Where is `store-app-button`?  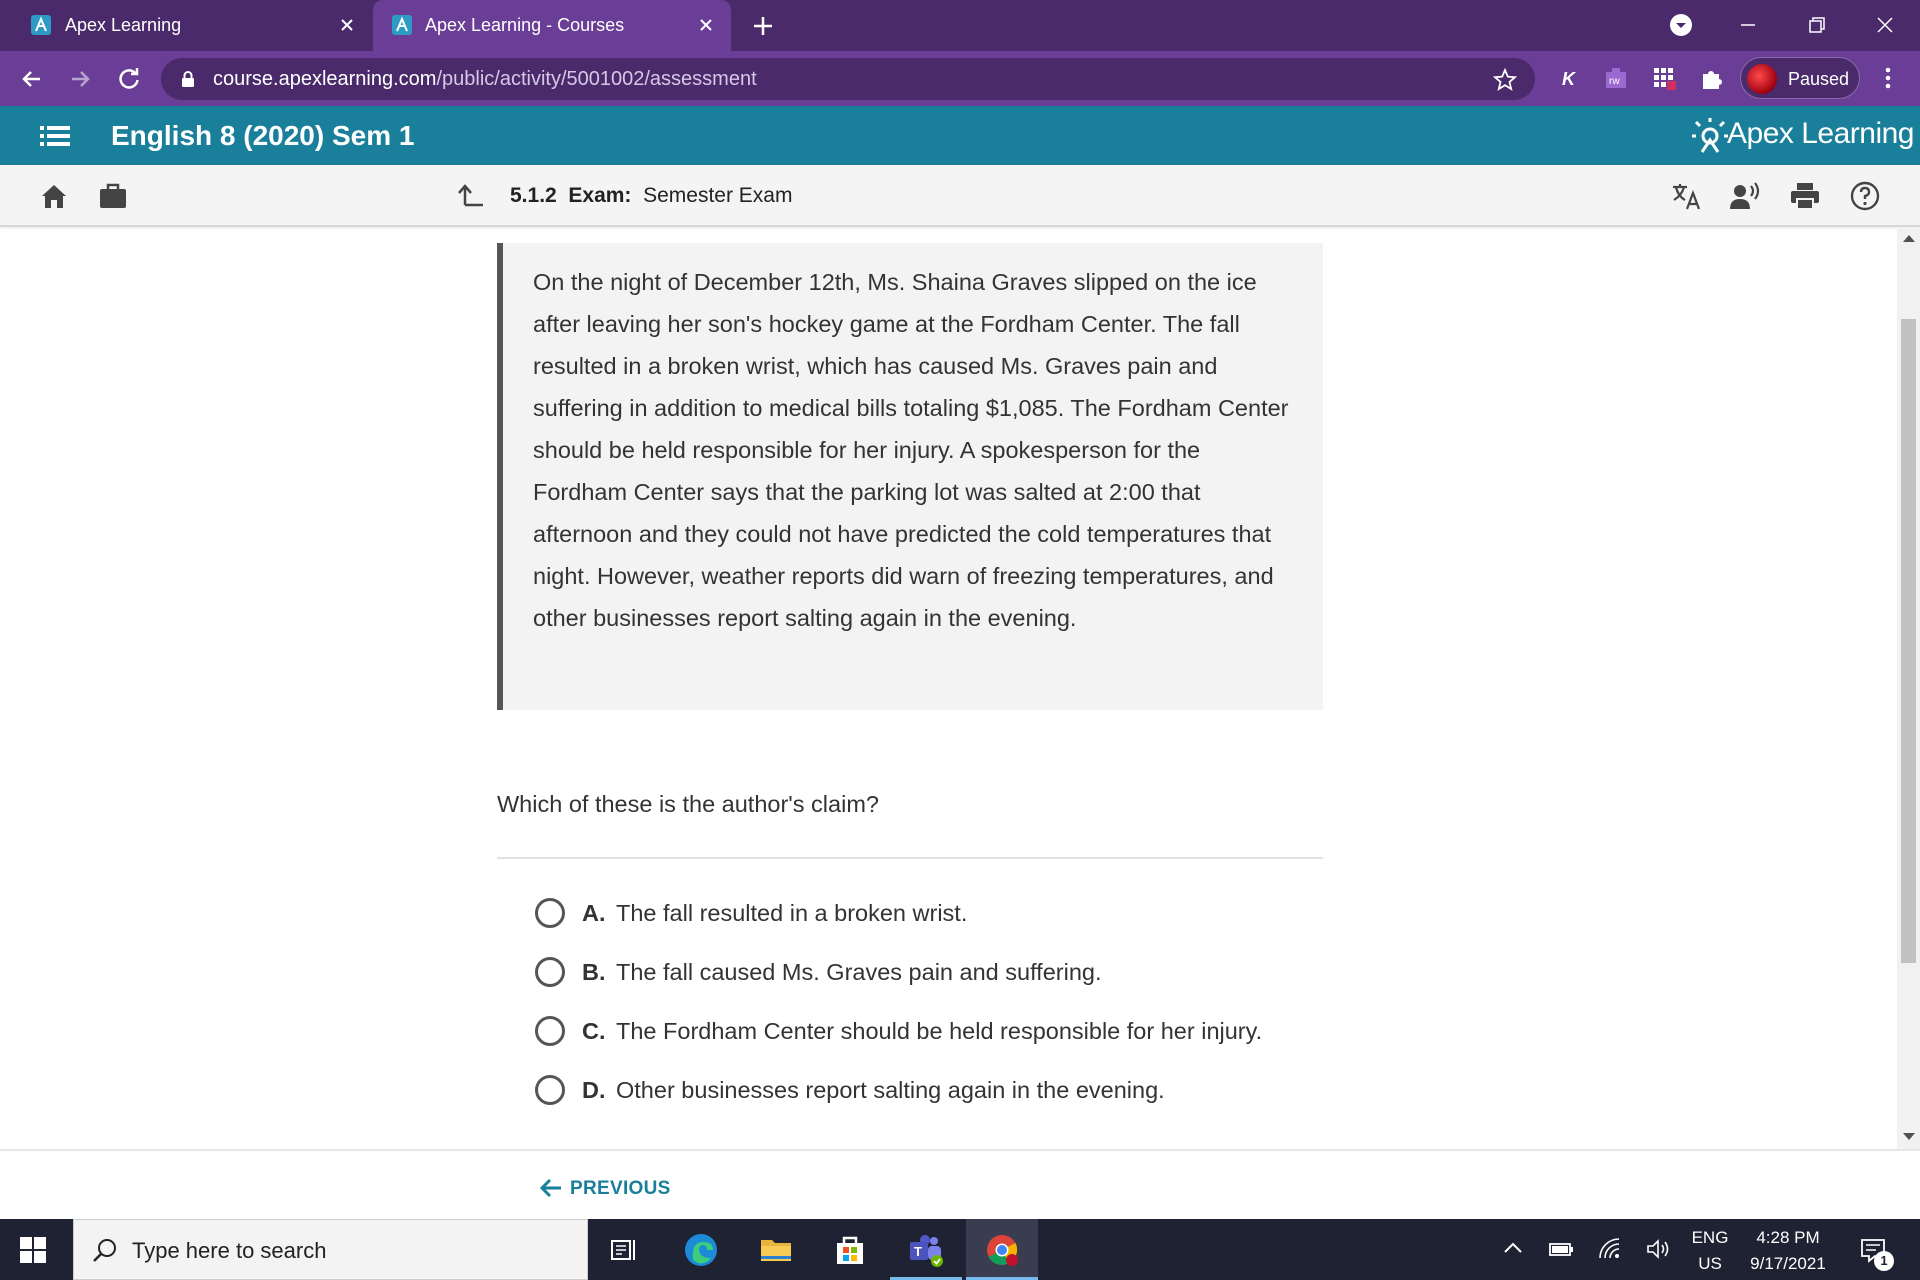 store-app-button is located at coordinates (850, 1249).